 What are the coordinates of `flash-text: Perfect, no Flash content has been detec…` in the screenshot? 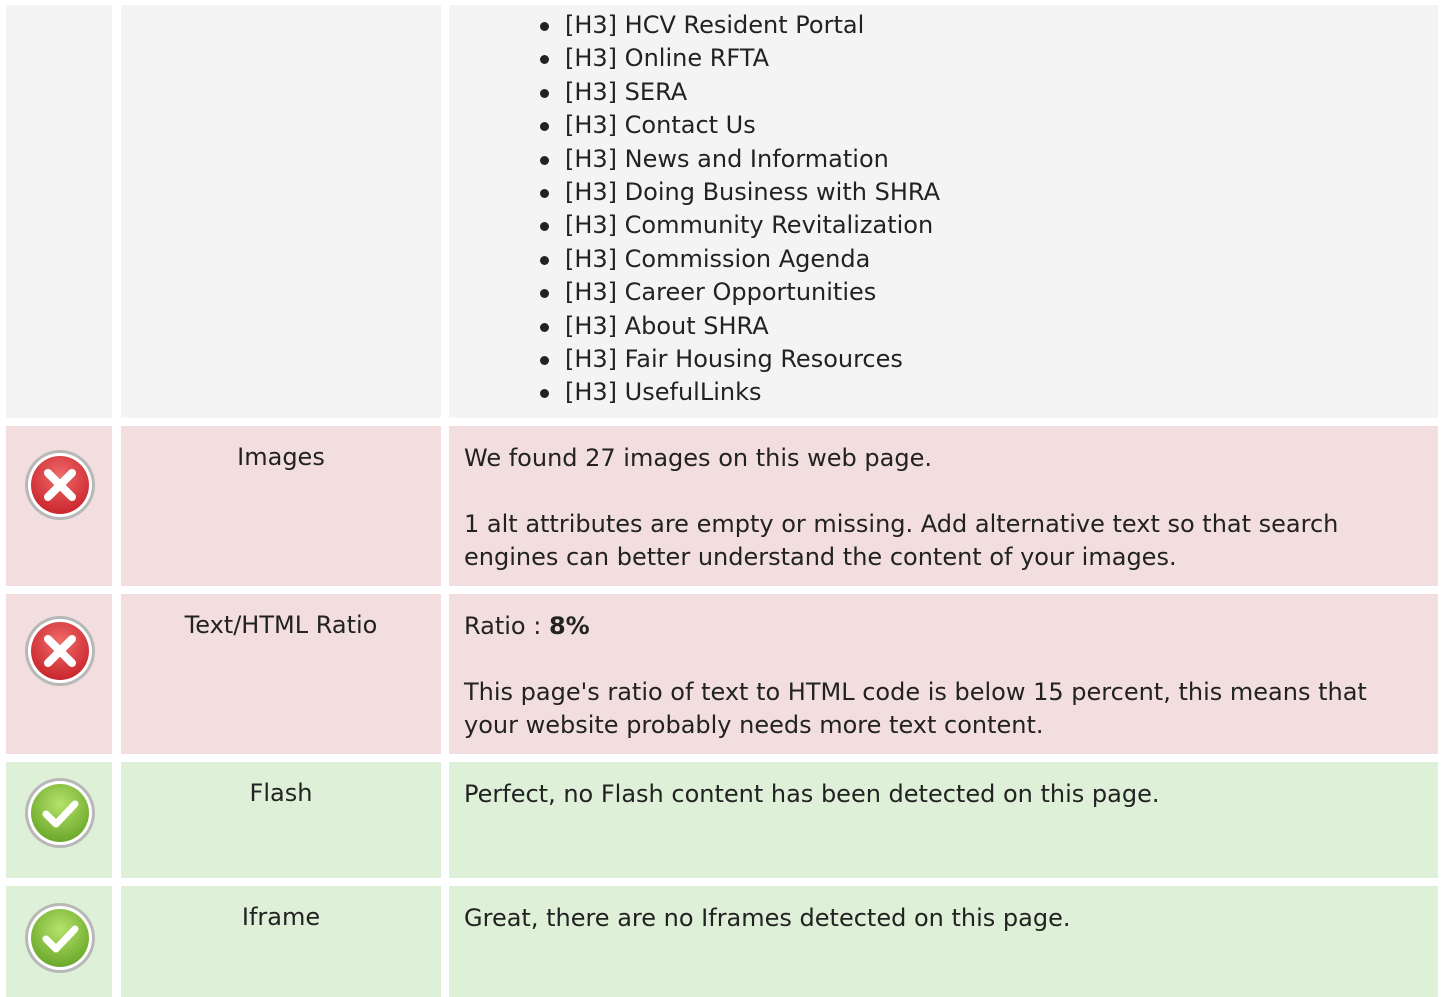 It's located at (812, 794).